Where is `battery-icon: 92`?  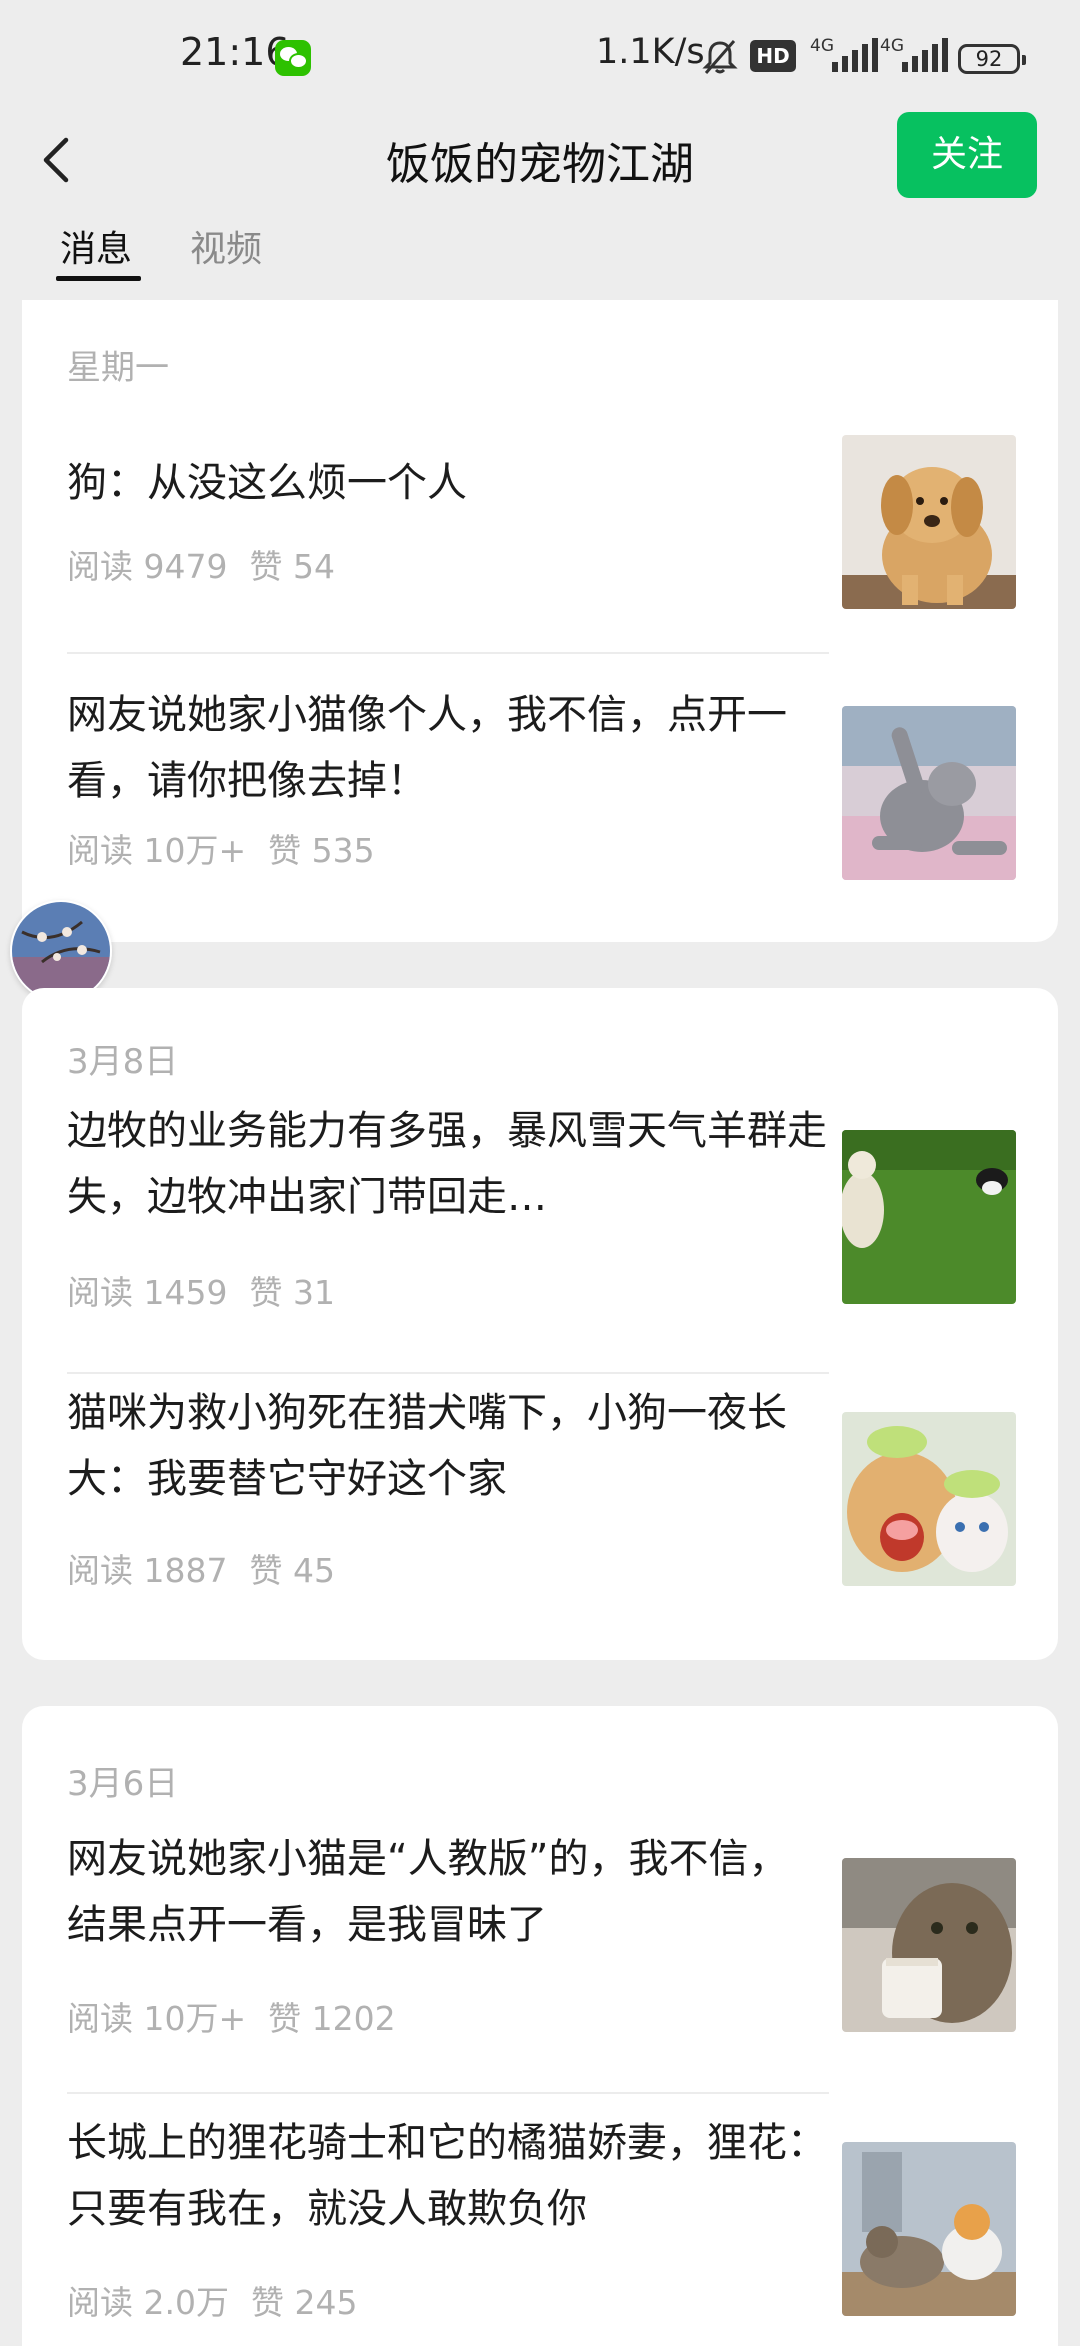
battery-icon: 92 is located at coordinates (992, 59).